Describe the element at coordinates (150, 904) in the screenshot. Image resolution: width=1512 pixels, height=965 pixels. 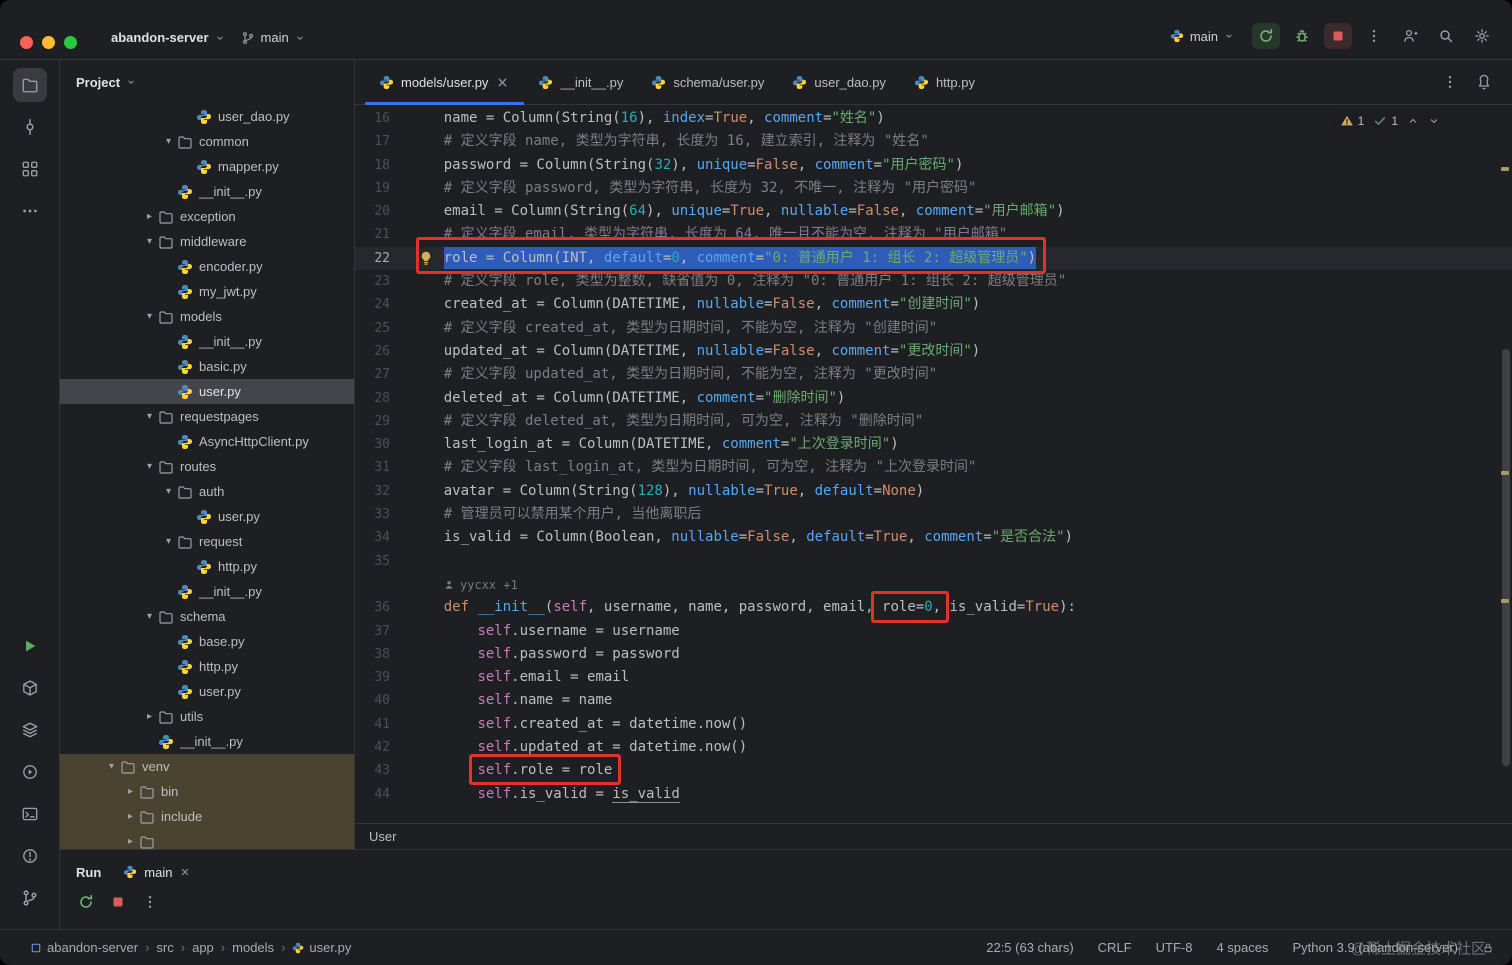
I see `kebab-button` at that location.